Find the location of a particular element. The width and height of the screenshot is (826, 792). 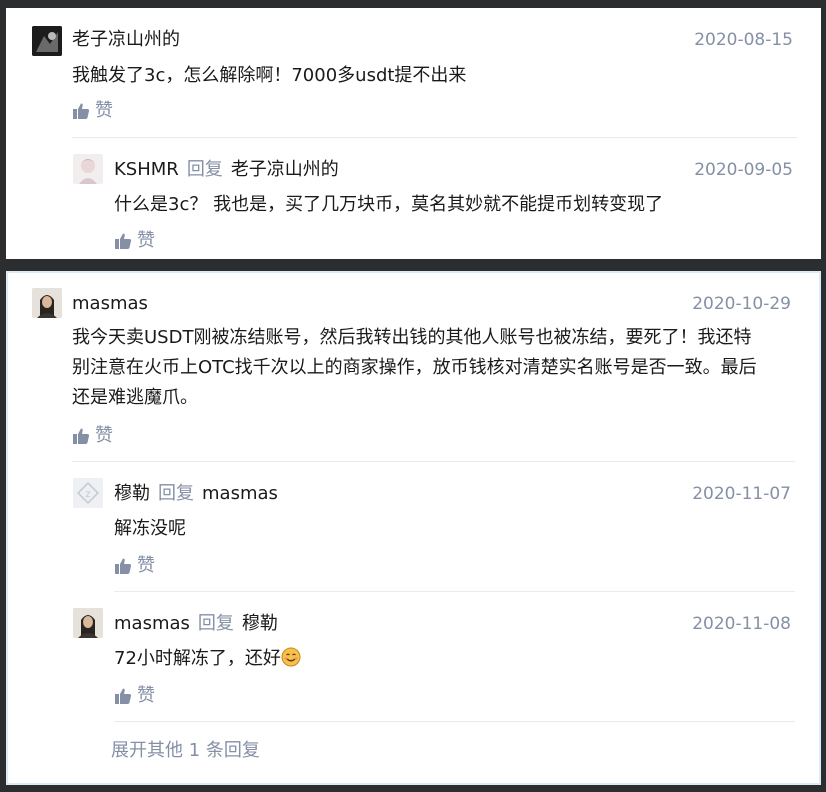

comment-text-line: 还是难逃魔爪。 is located at coordinates (135, 397).